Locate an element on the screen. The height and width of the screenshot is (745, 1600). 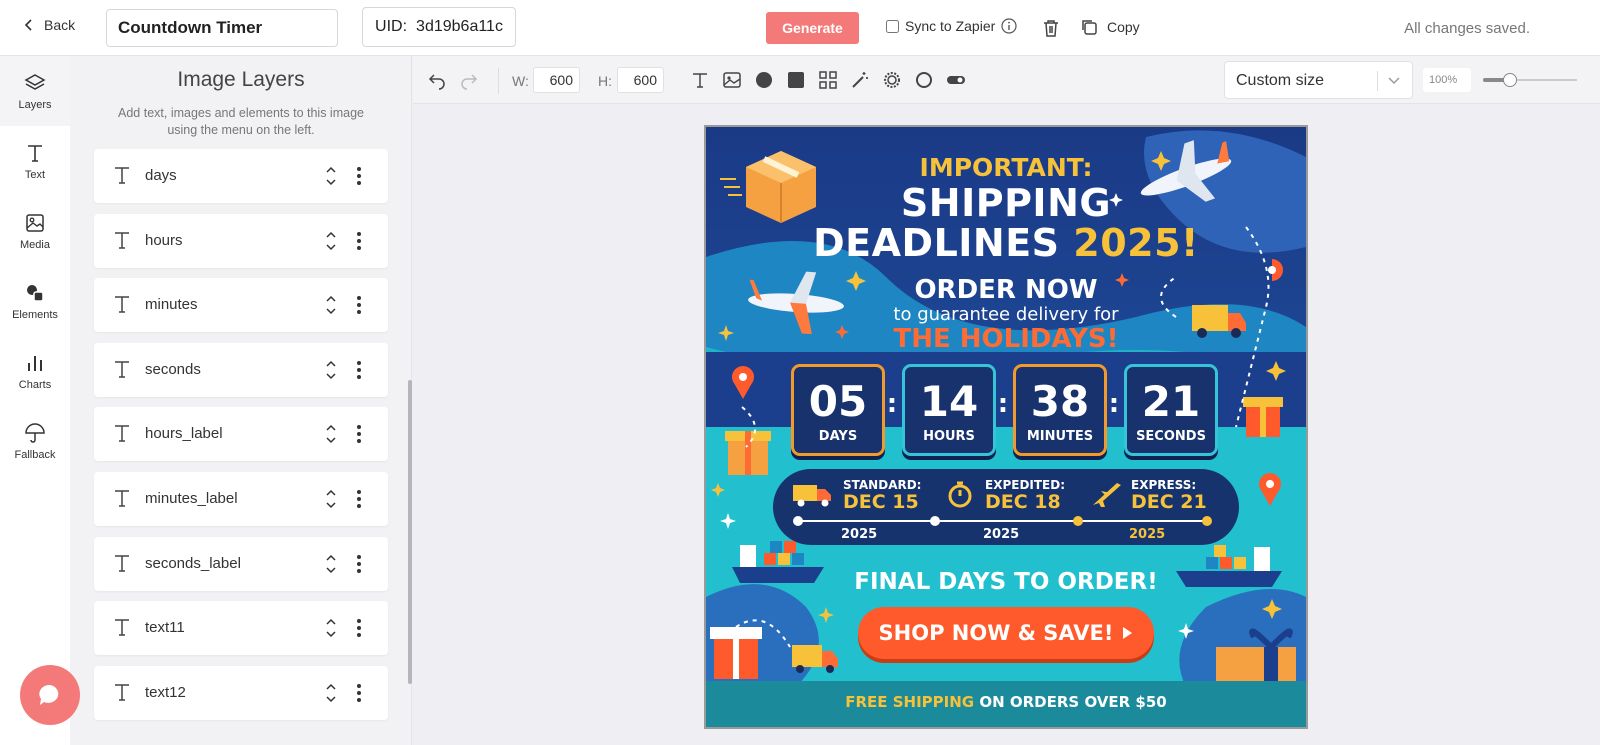
undo-icon is located at coordinates (437, 80).